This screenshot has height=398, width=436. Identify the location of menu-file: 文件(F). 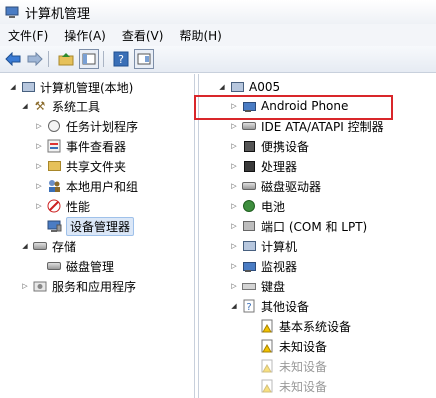
(28, 35).